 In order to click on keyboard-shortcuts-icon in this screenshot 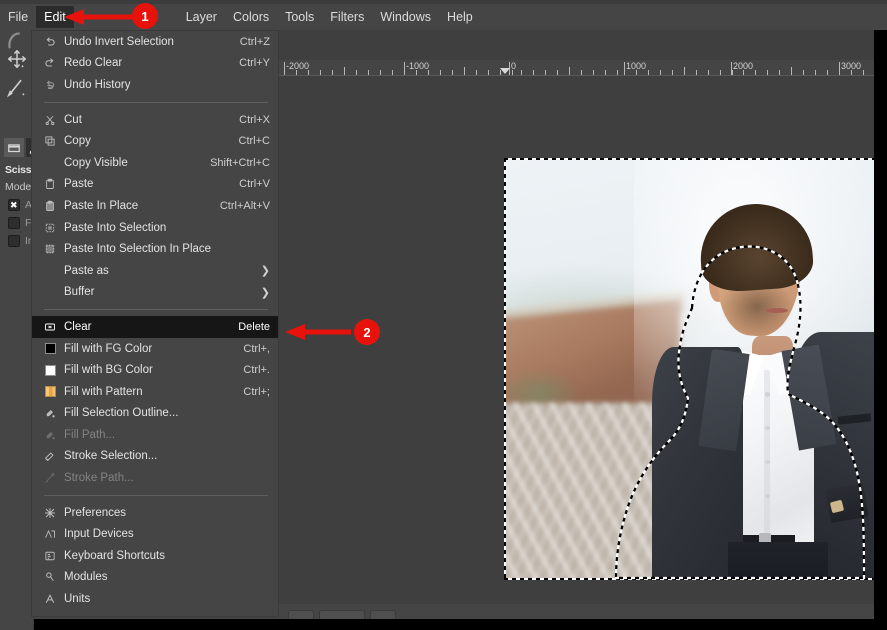, I will do `click(50, 556)`.